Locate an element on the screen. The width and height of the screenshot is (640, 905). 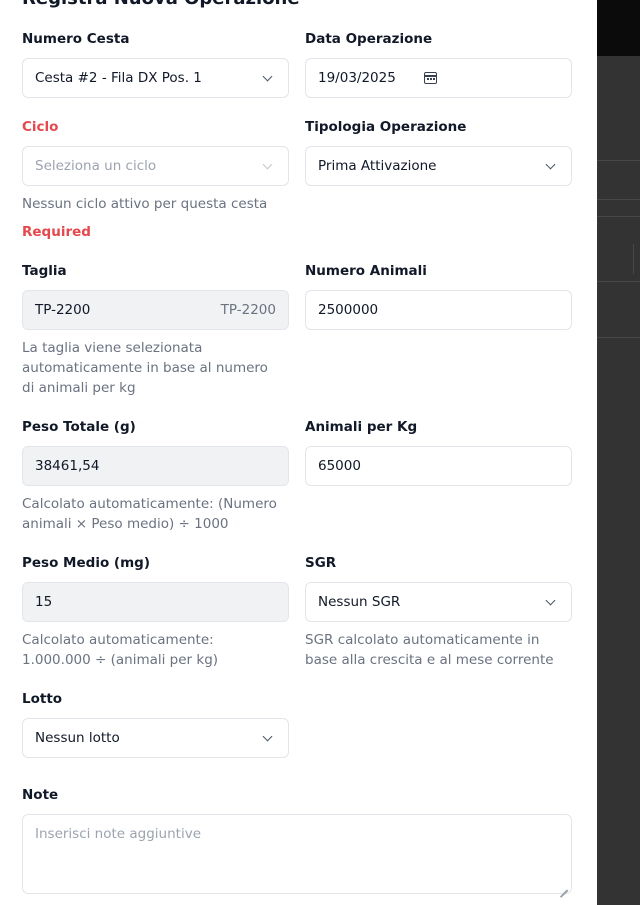
note-textarea: Inserisci note aggiuntive is located at coordinates (297, 854).